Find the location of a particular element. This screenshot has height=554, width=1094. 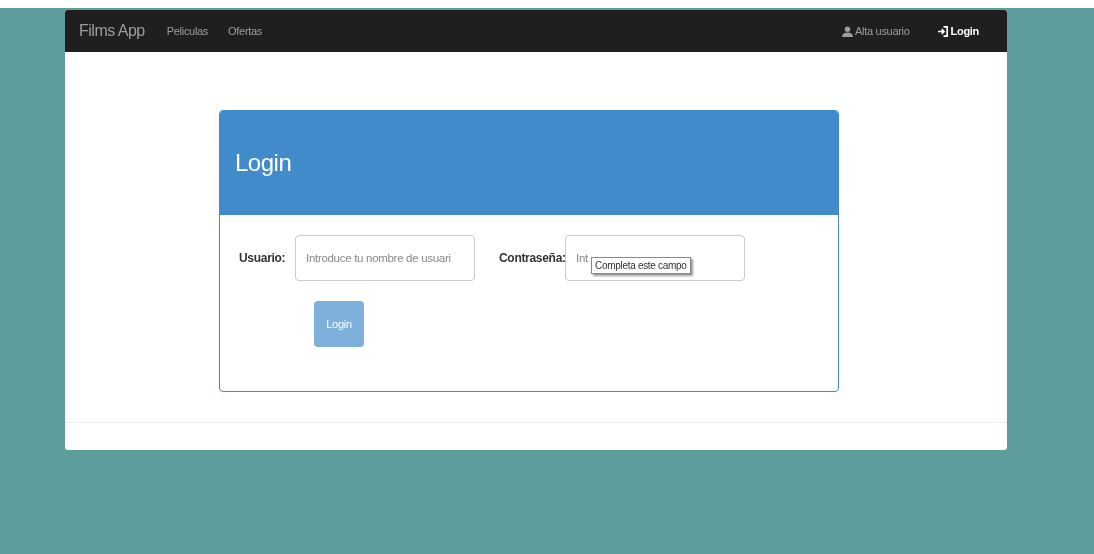

nav-link: Alta usuario is located at coordinates (876, 31).